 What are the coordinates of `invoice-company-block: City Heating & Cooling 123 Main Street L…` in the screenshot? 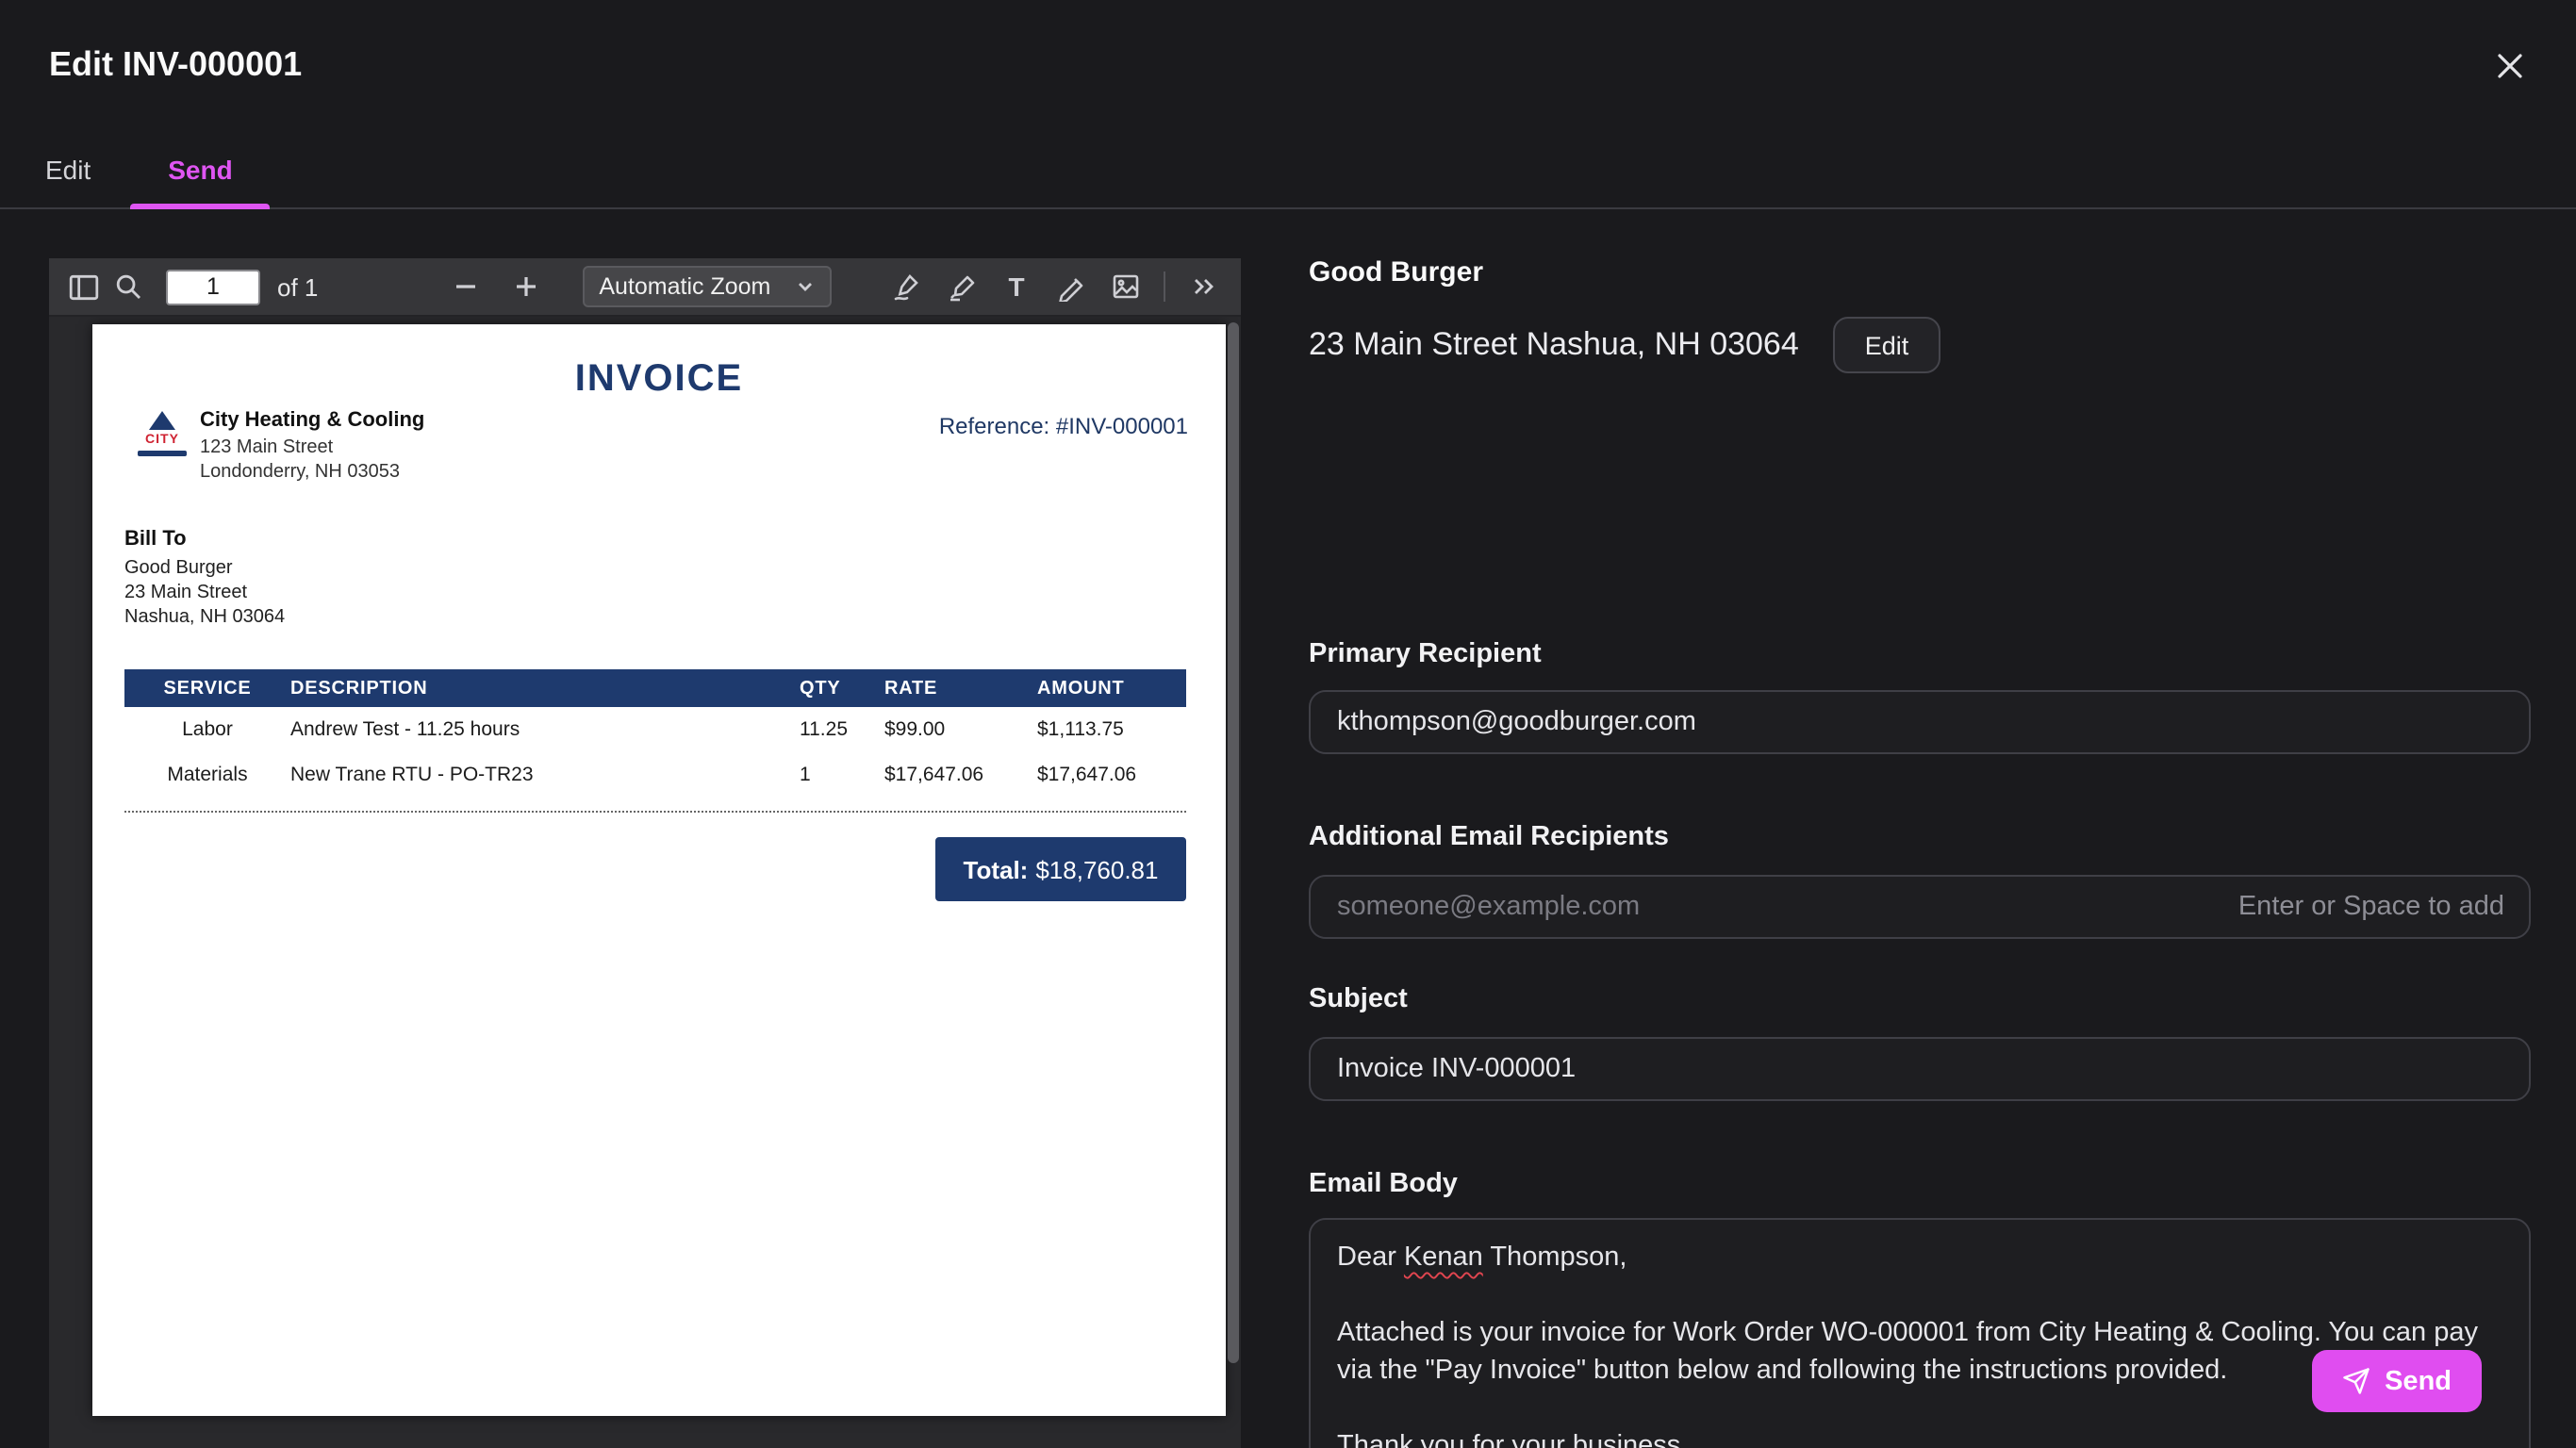 It's located at (312, 447).